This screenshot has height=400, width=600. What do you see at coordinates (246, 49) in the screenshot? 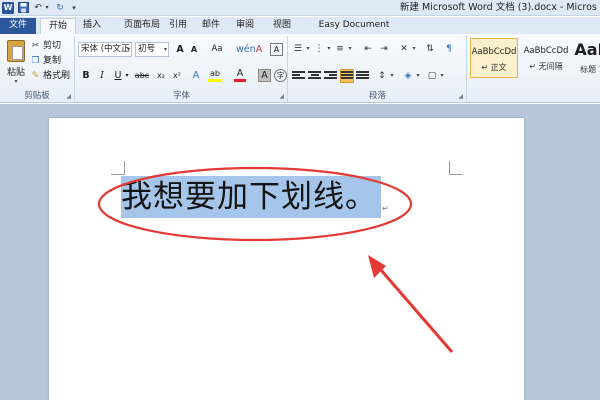
I see `phonetic-guide-button: wén` at bounding box center [246, 49].